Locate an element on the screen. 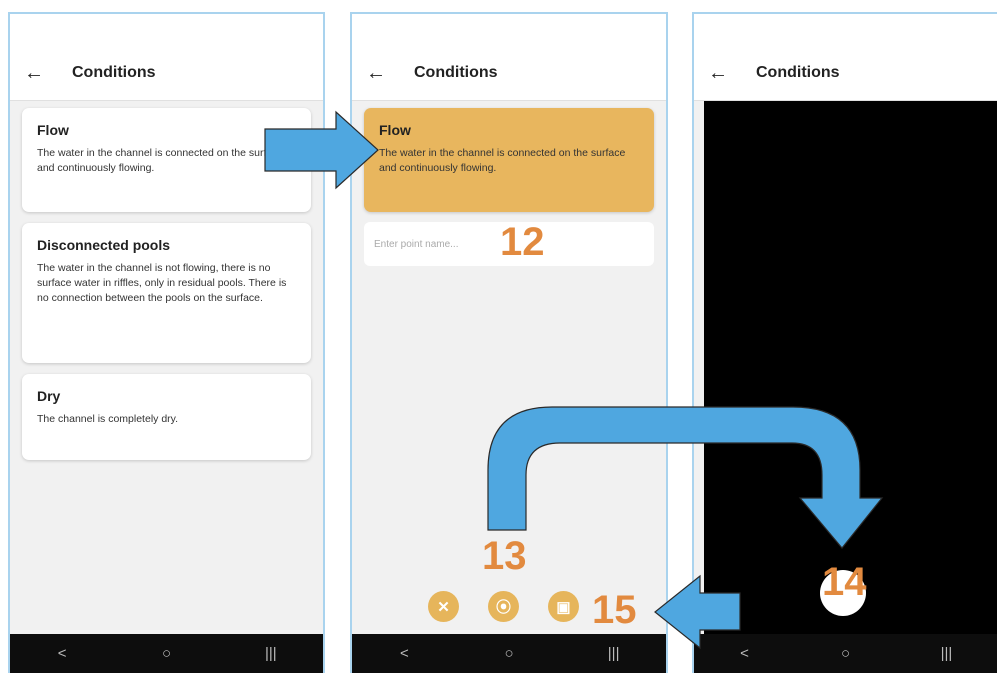 This screenshot has width=997, height=673. curved-arrow-icon is located at coordinates (685, 477).